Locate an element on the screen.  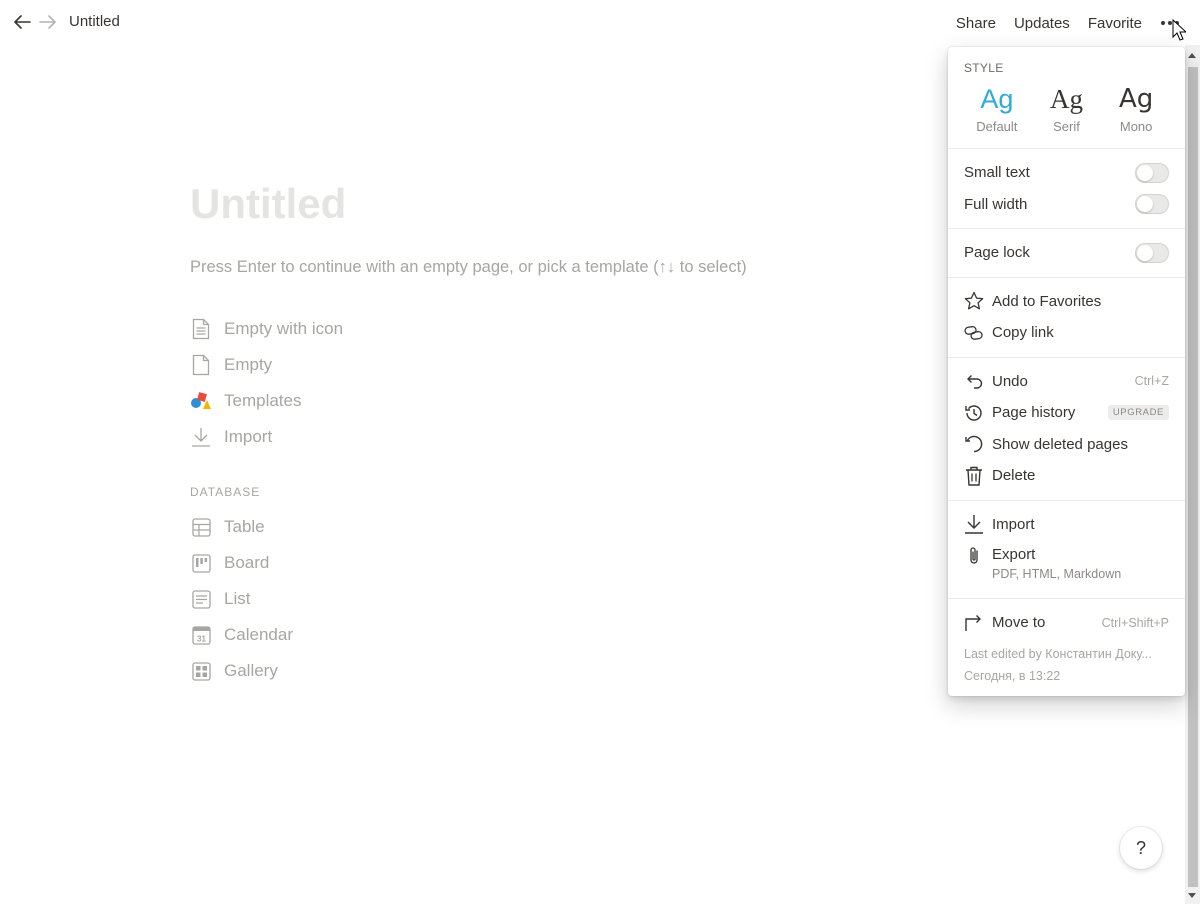
page-history-item: Page history UPGRADE is located at coordinates (1066, 413).